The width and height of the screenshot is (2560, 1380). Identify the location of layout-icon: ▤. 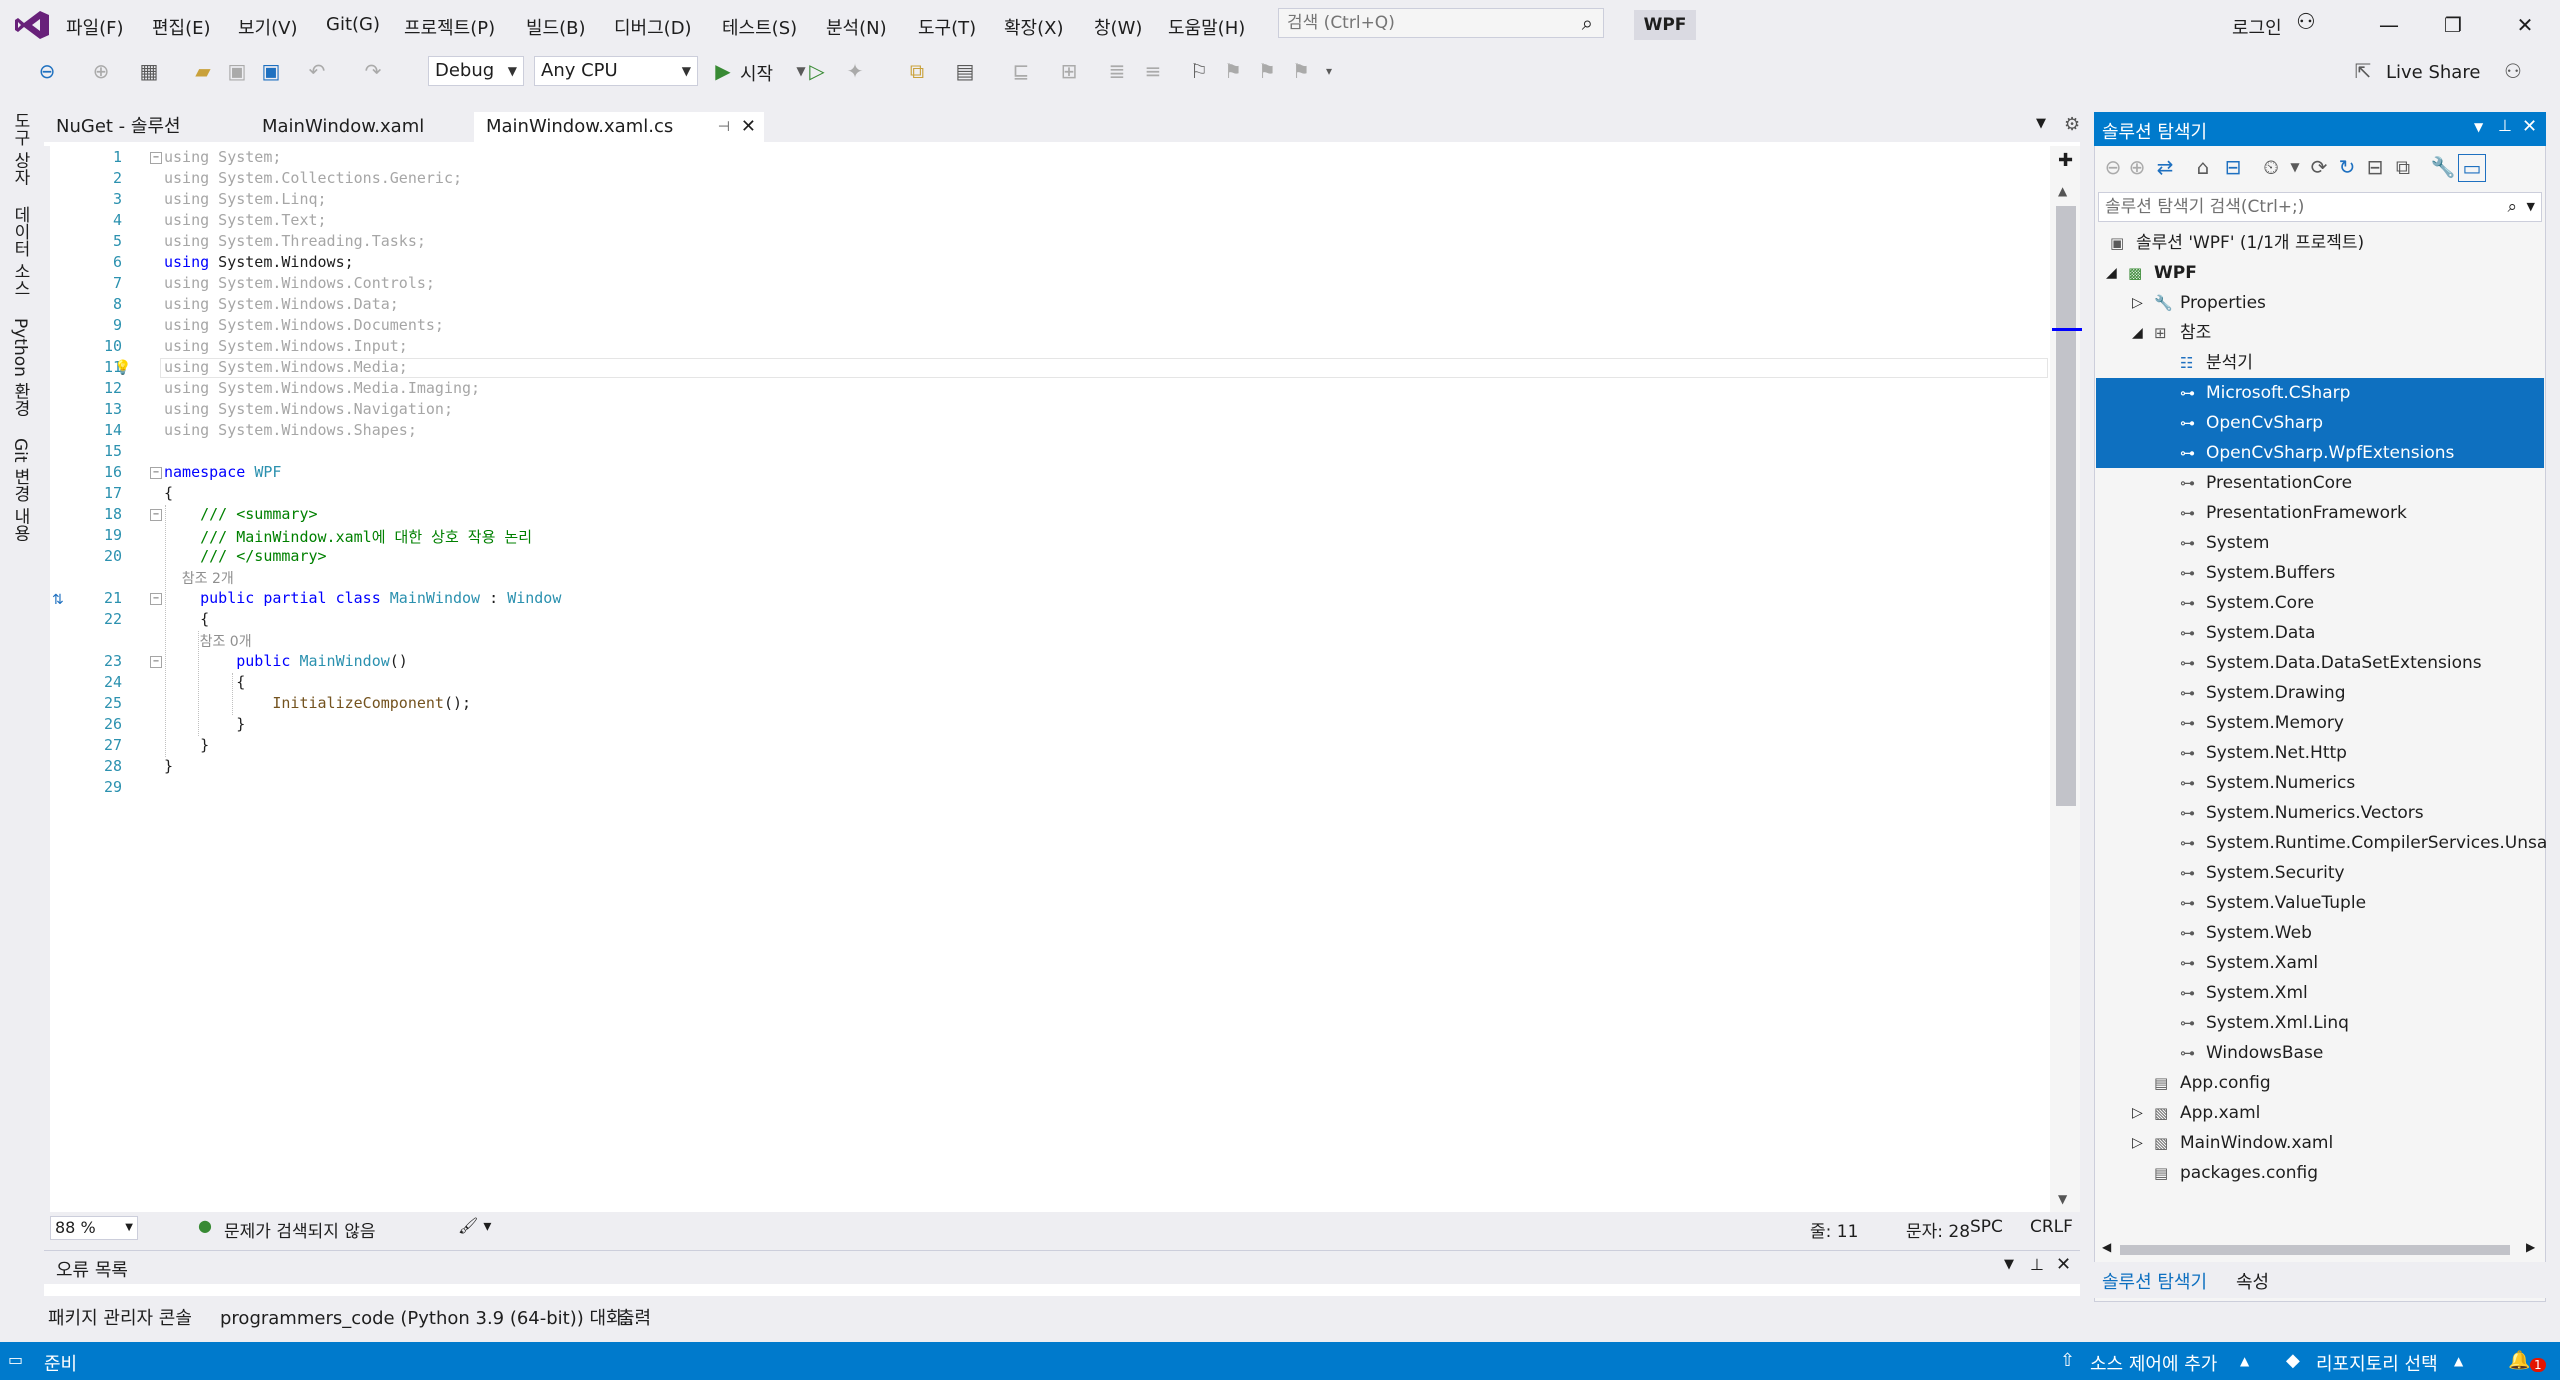
(965, 71).